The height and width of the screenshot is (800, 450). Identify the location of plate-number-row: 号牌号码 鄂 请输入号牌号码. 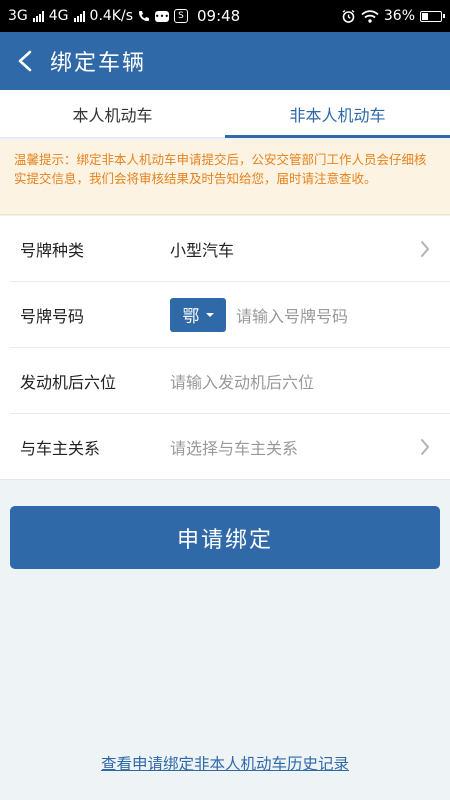
(230, 315).